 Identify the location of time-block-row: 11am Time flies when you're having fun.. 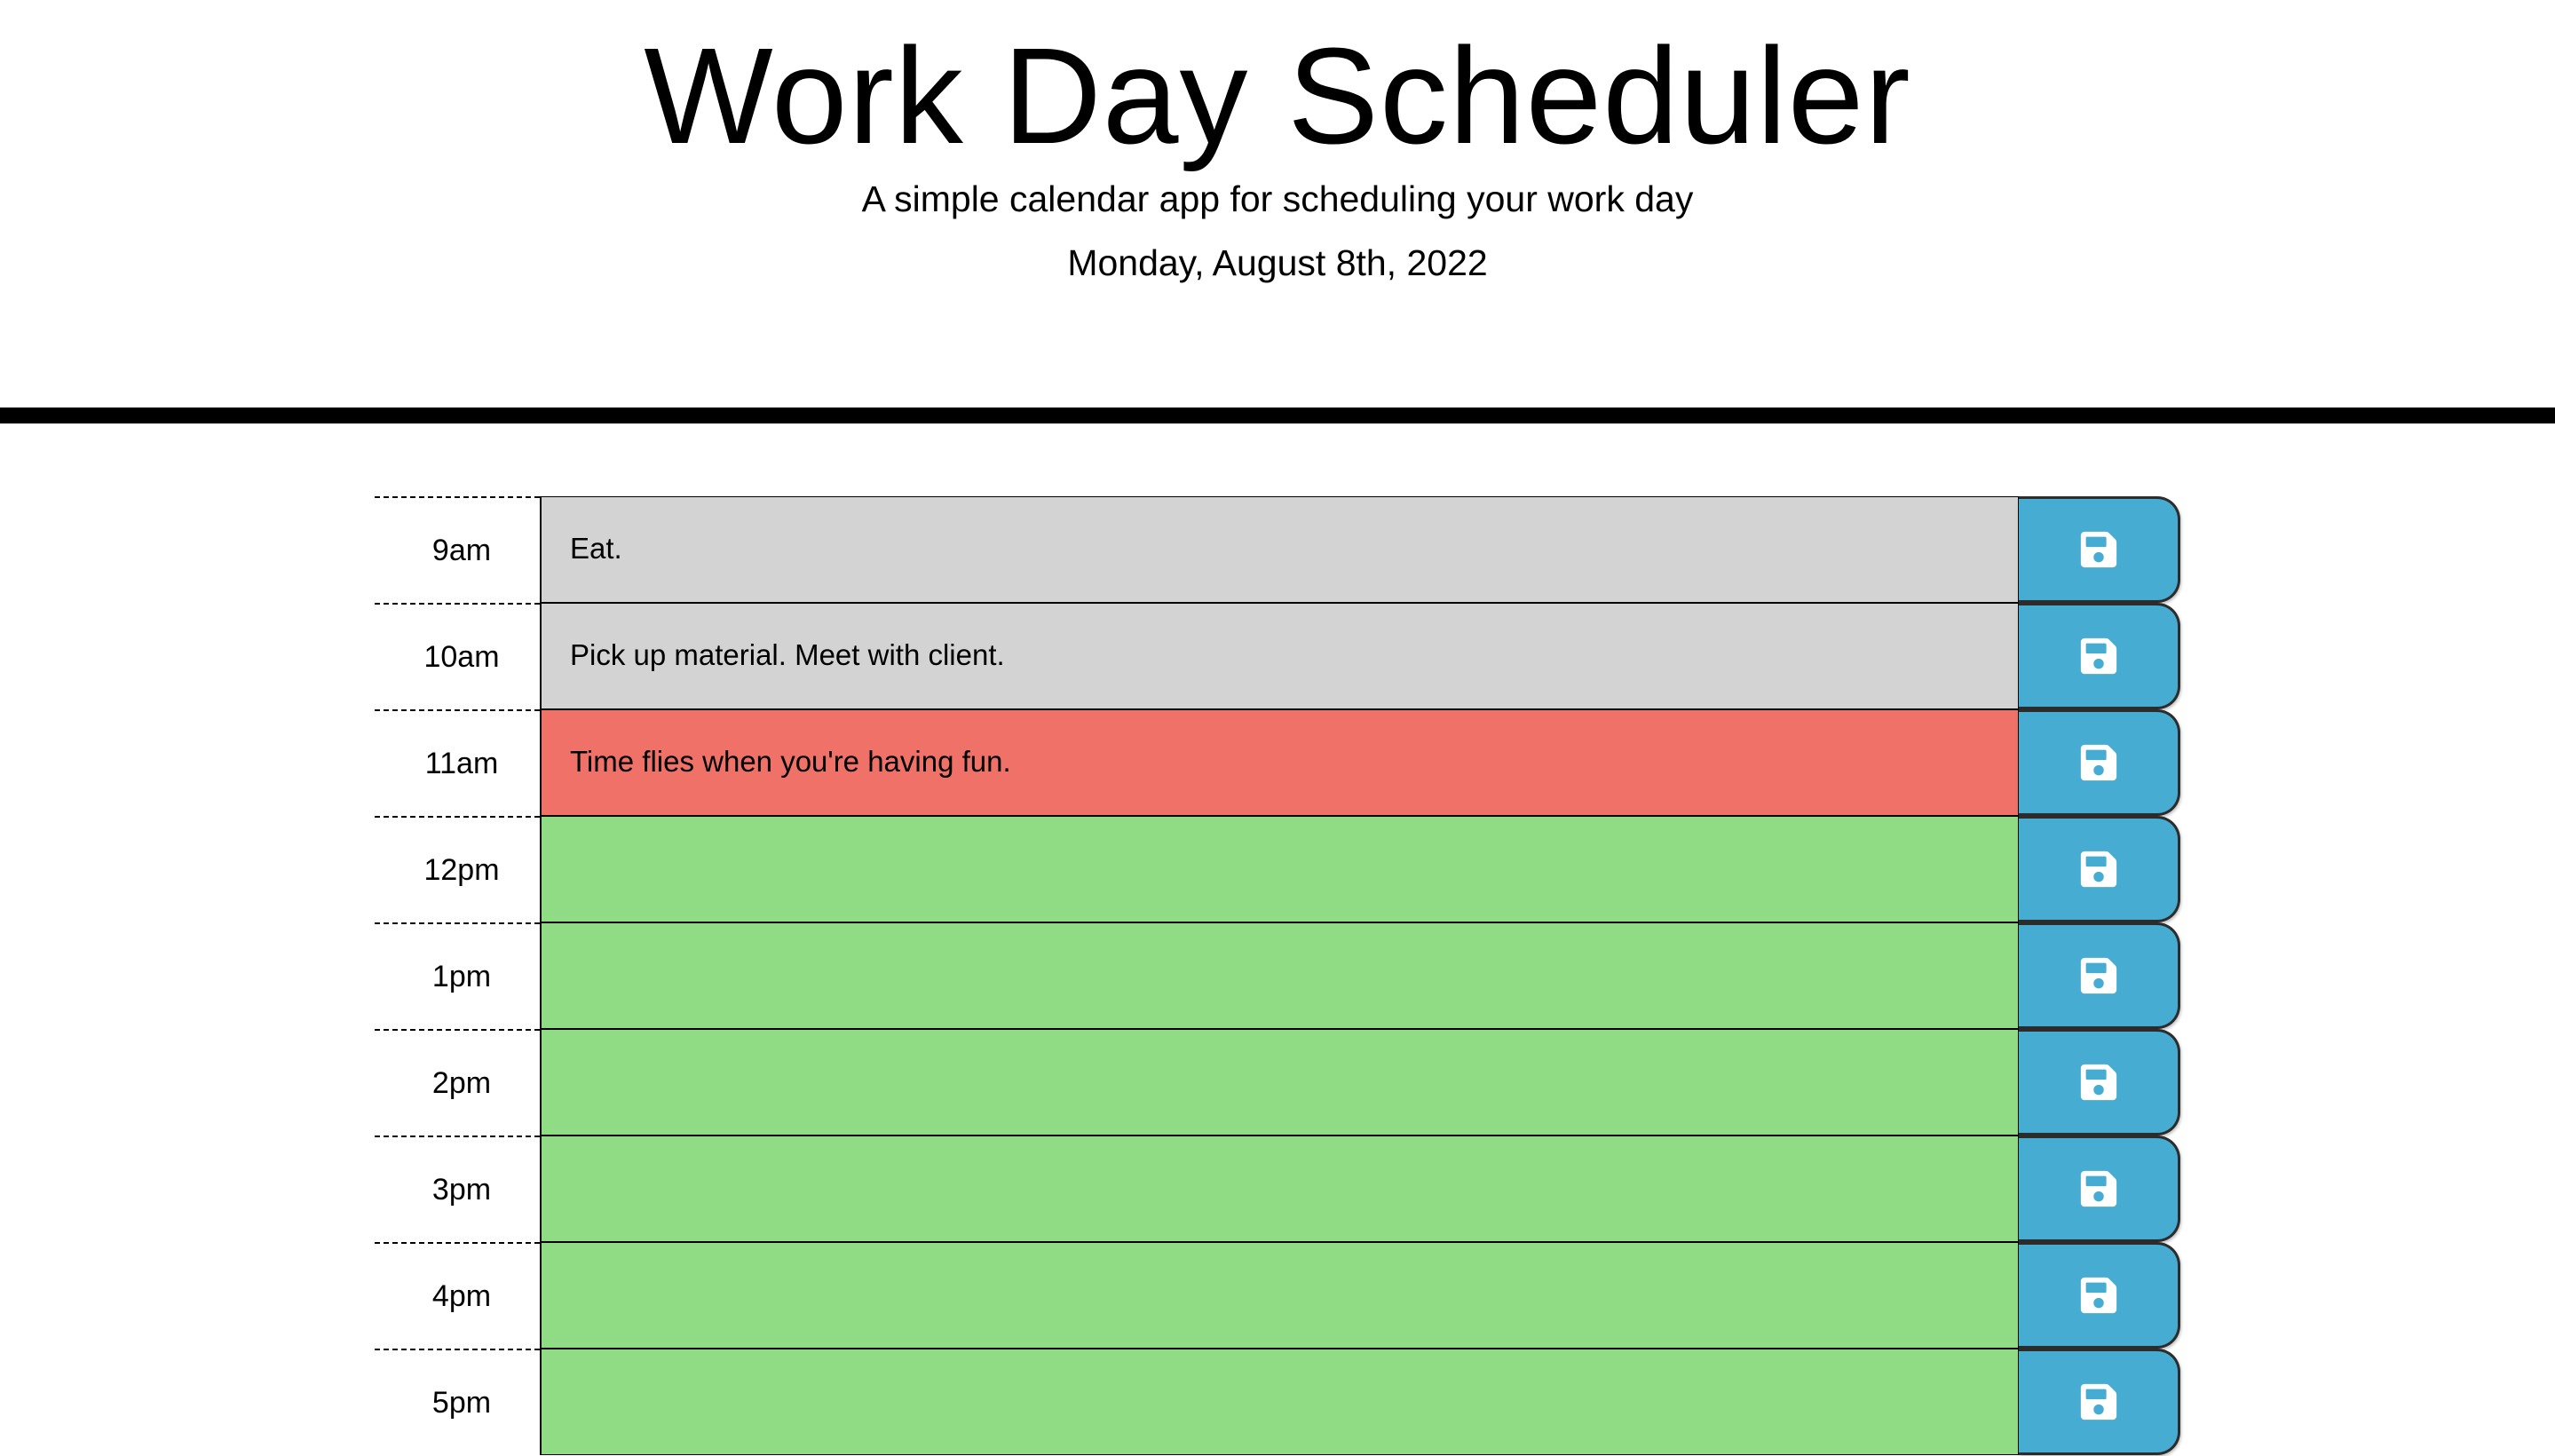
(1277, 762).